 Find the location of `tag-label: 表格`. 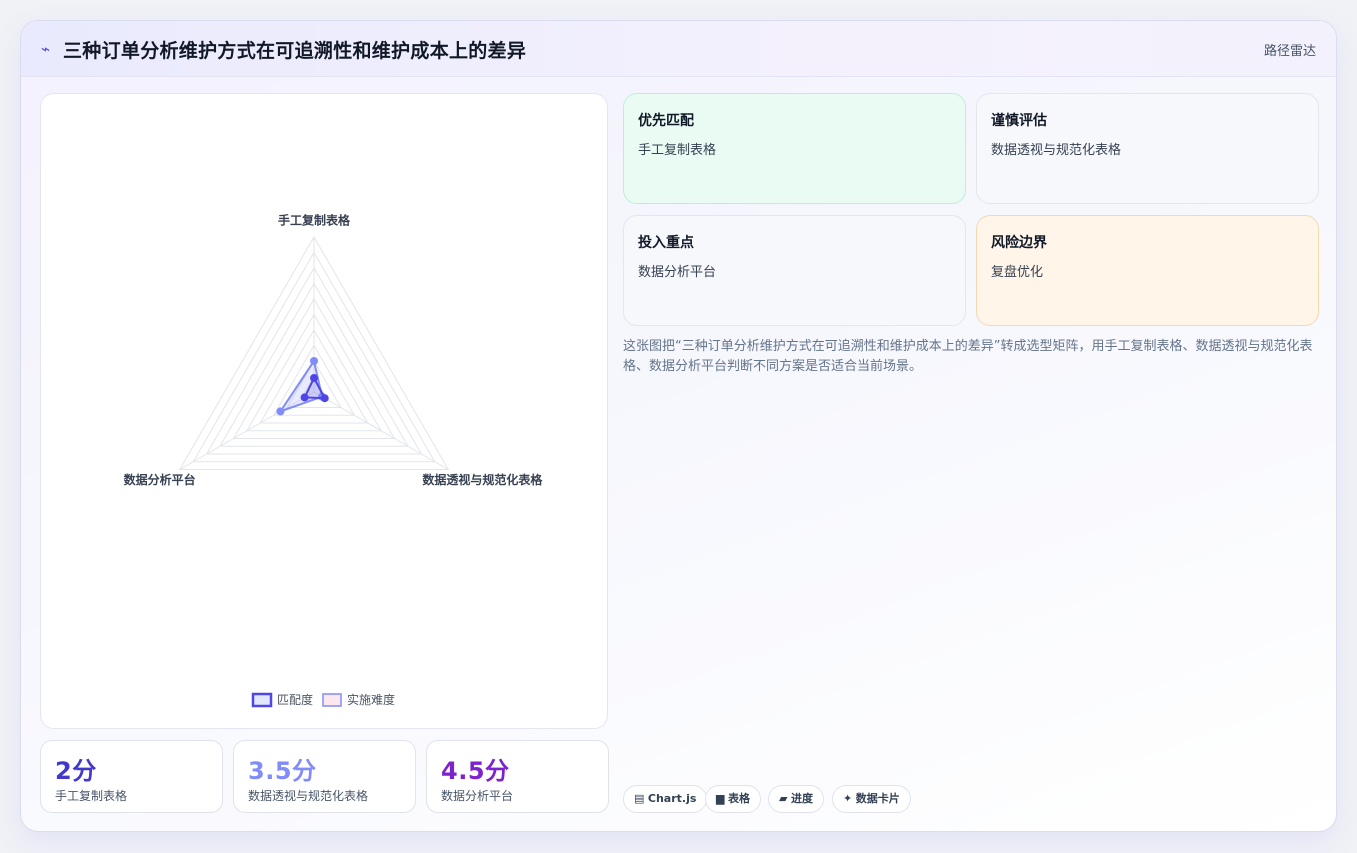

tag-label: 表格 is located at coordinates (738, 798).